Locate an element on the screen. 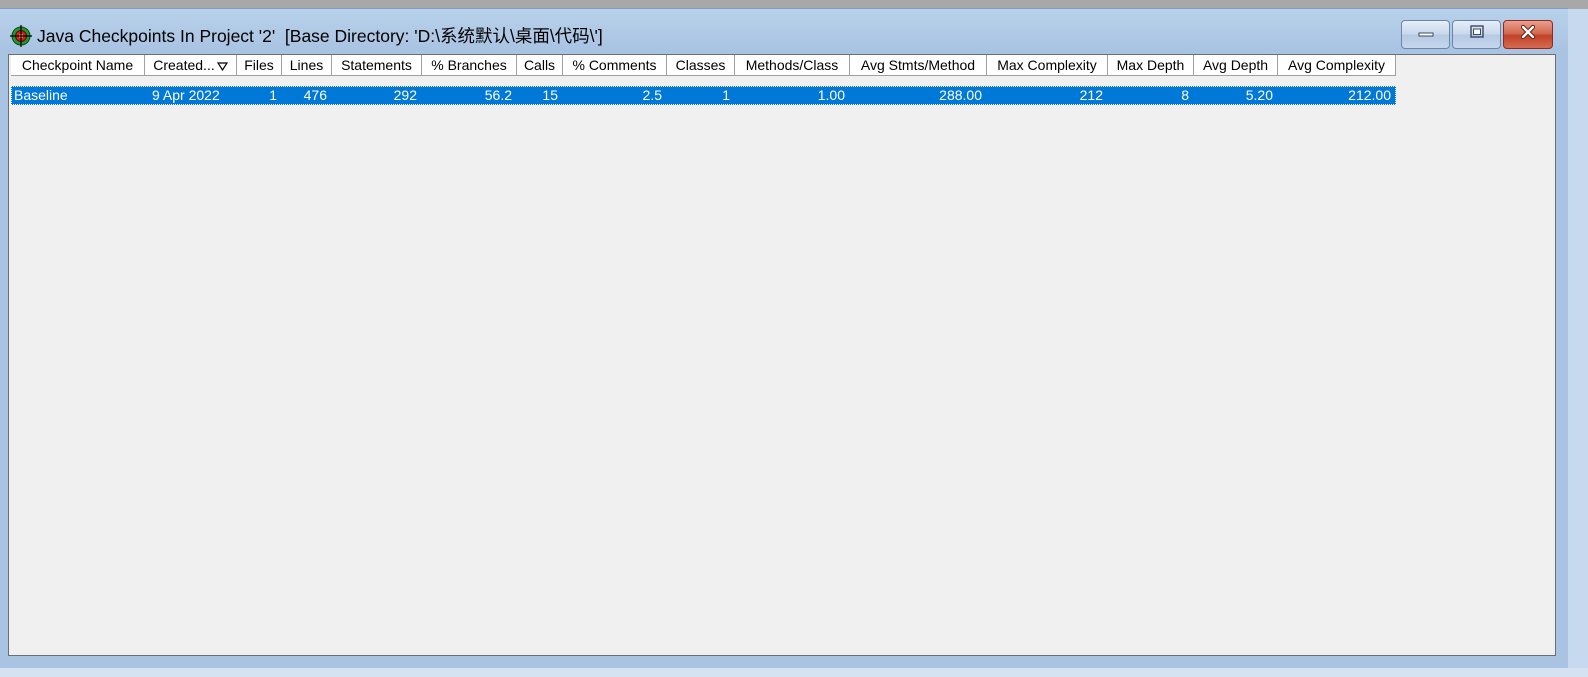 This screenshot has width=1588, height=677. cell-classes: 1 is located at coordinates (726, 95).